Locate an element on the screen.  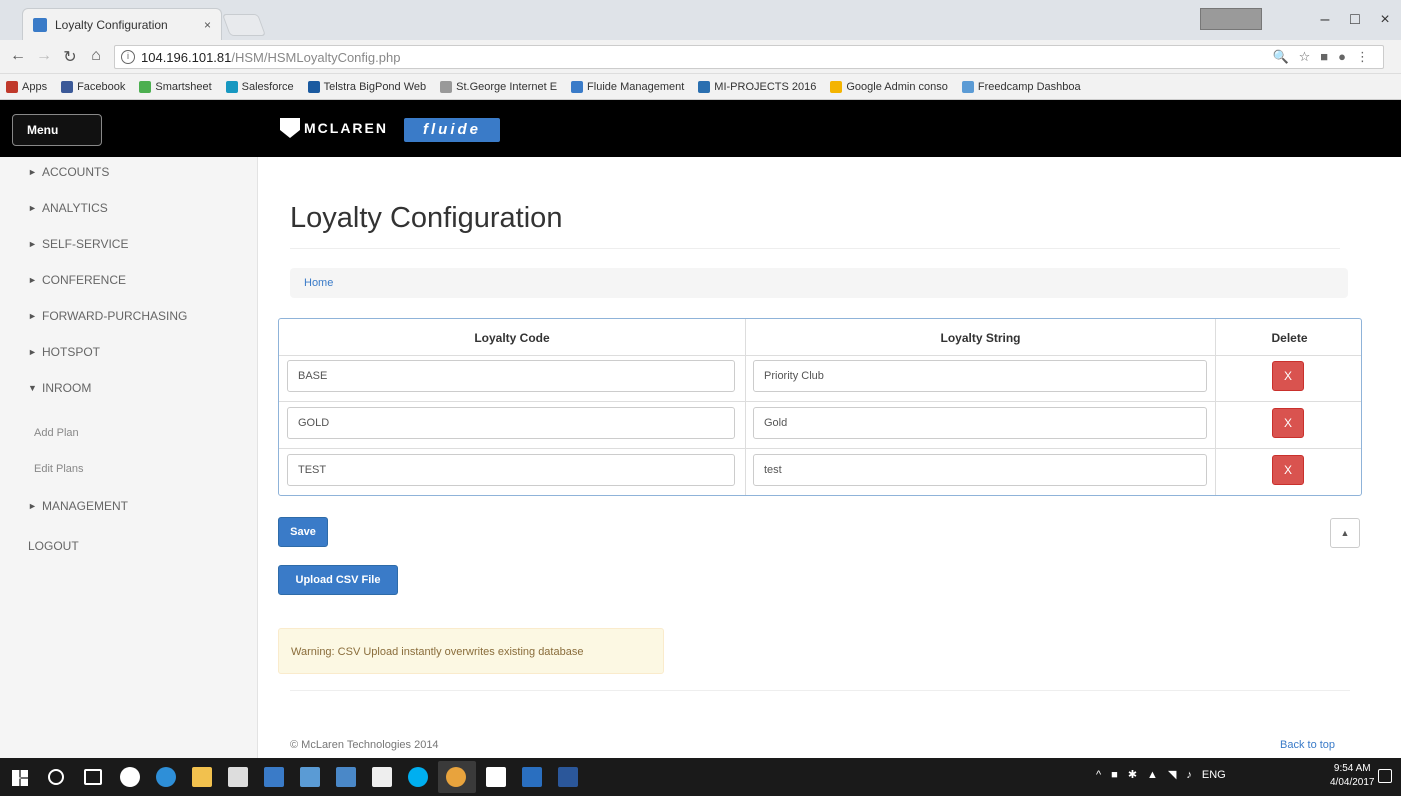
sidebar-item-forward-purchasing: ► FORWARD-PURCHASING is located at coordinates (107, 316).